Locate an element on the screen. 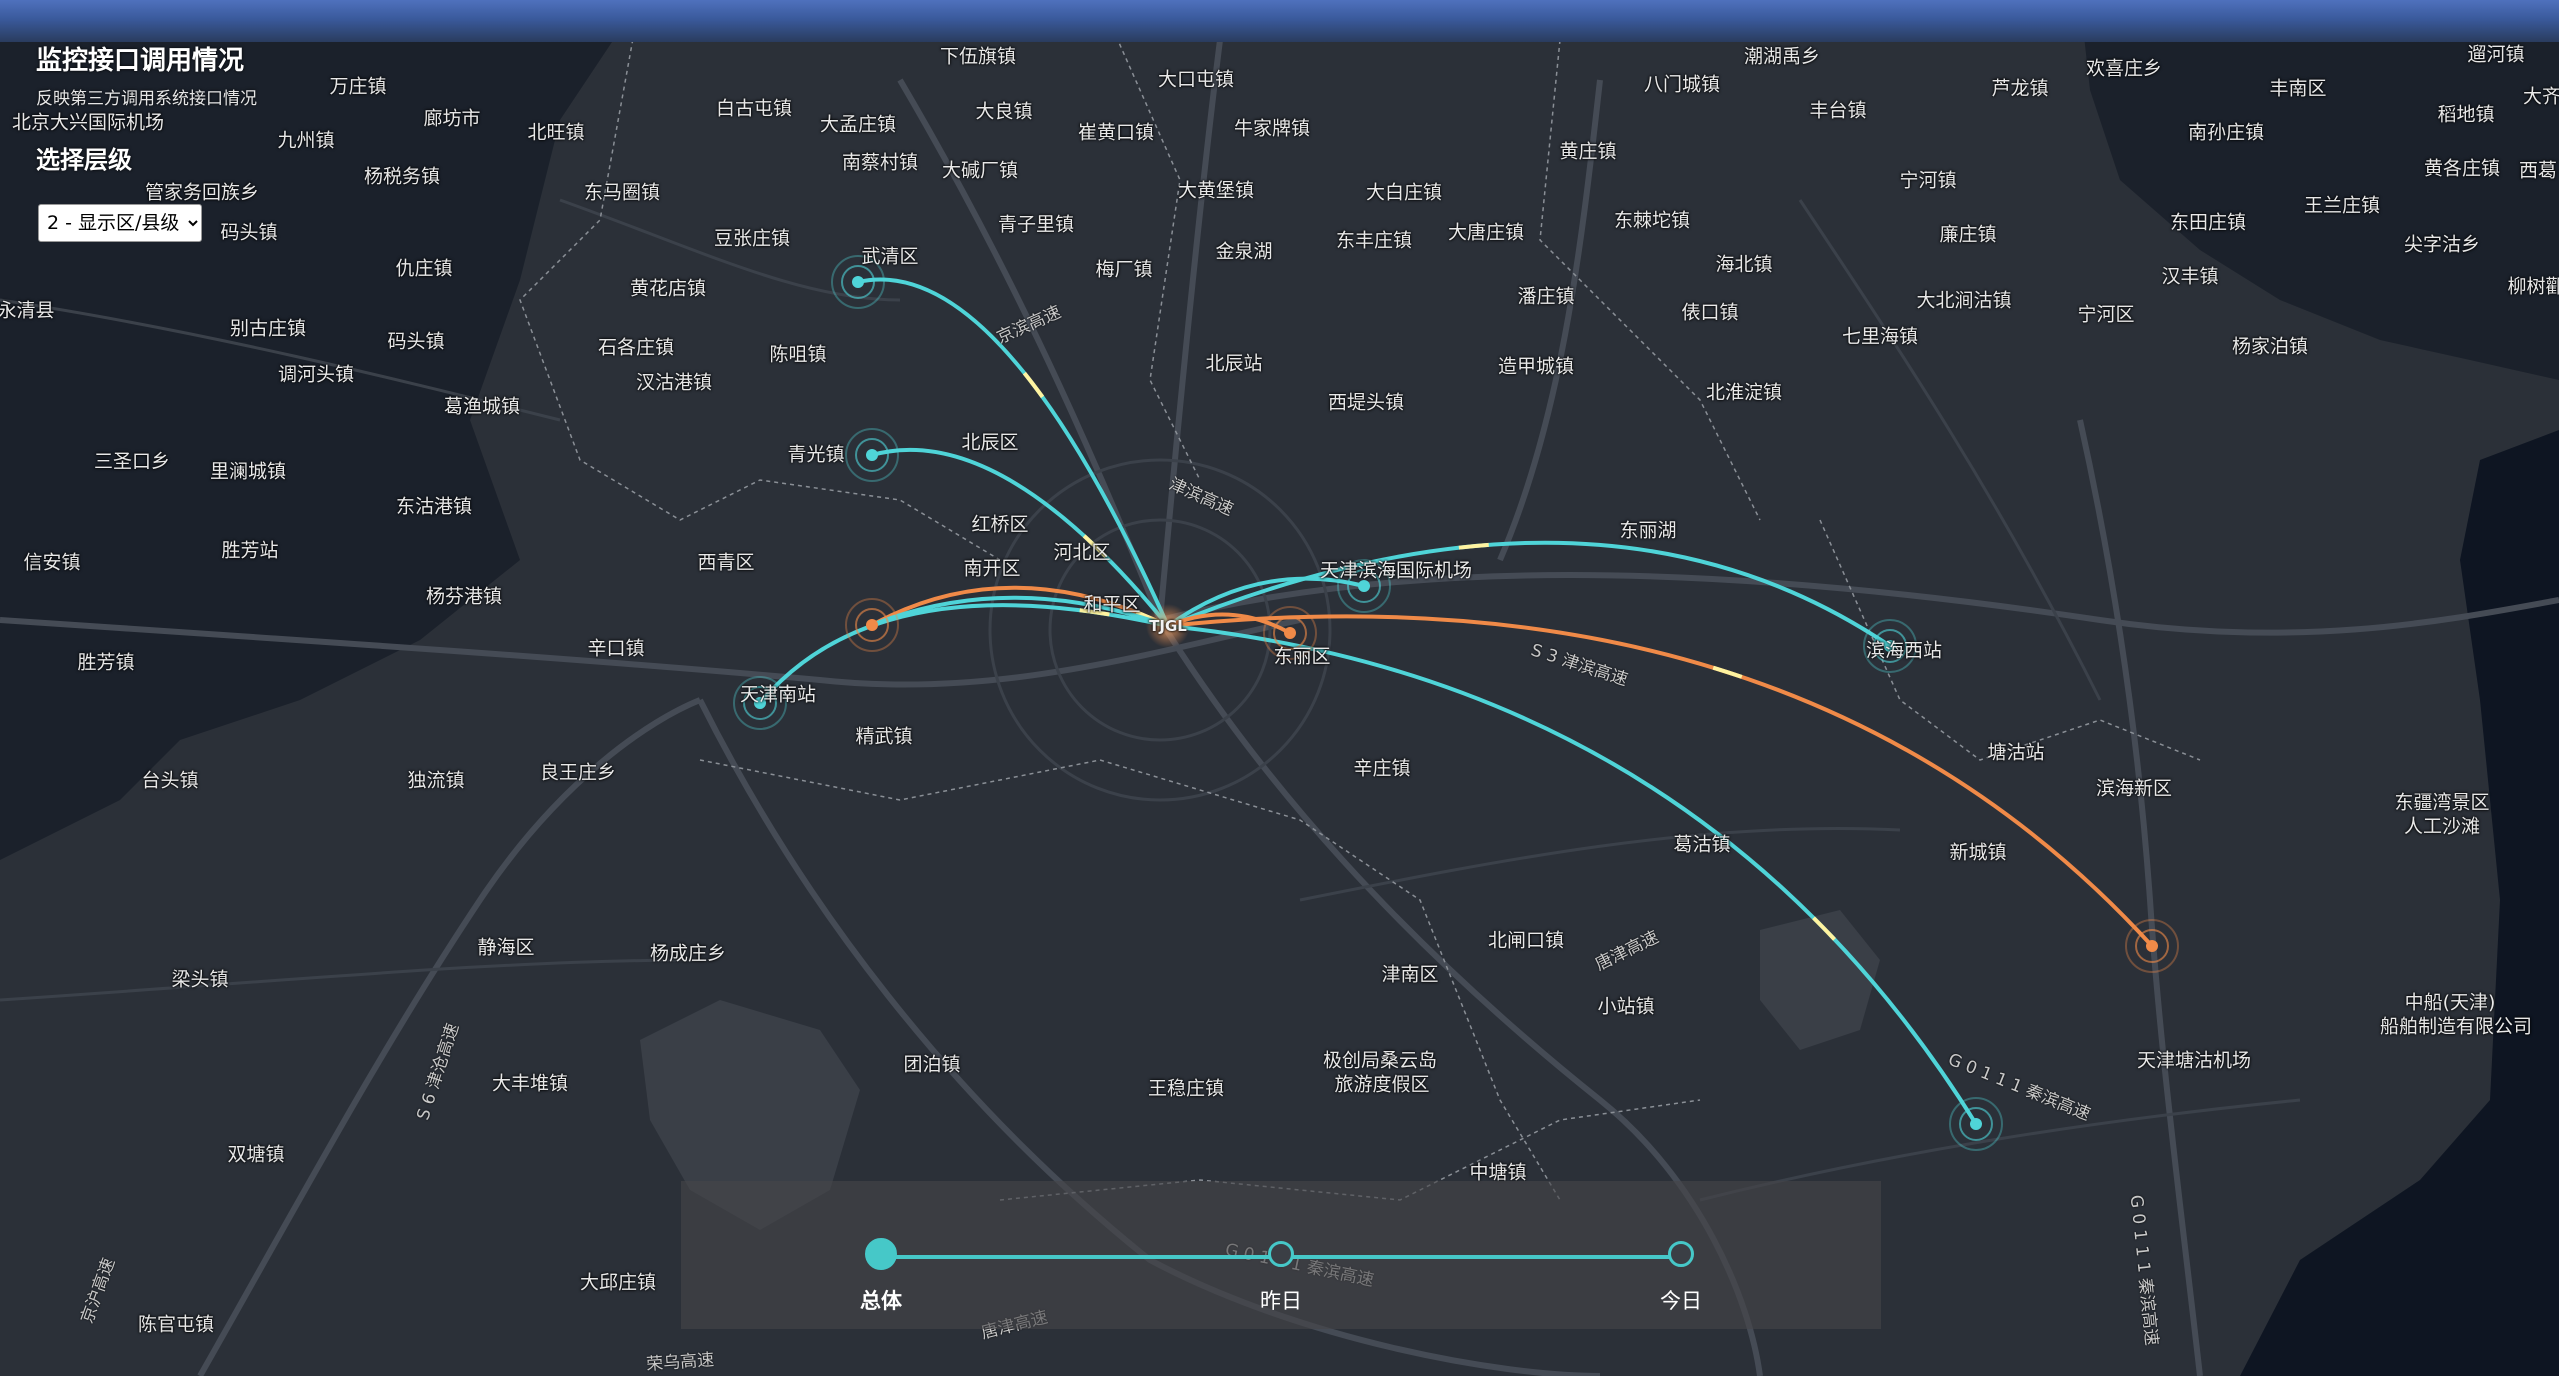  place-label: 西葛 is located at coordinates (2538, 170).